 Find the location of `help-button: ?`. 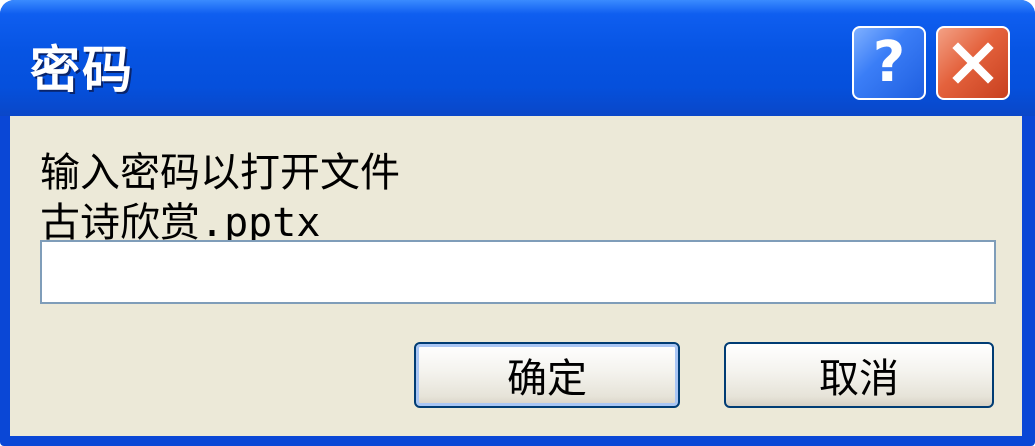

help-button: ? is located at coordinates (889, 63).